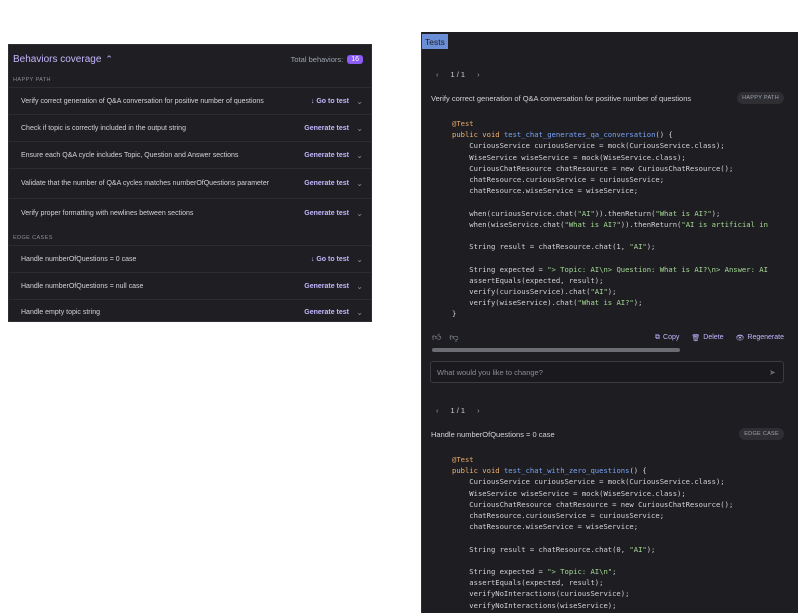  Describe the element at coordinates (79, 259) in the screenshot. I see `behavior-text: Handle numberOfQuestions = 0 case` at that location.